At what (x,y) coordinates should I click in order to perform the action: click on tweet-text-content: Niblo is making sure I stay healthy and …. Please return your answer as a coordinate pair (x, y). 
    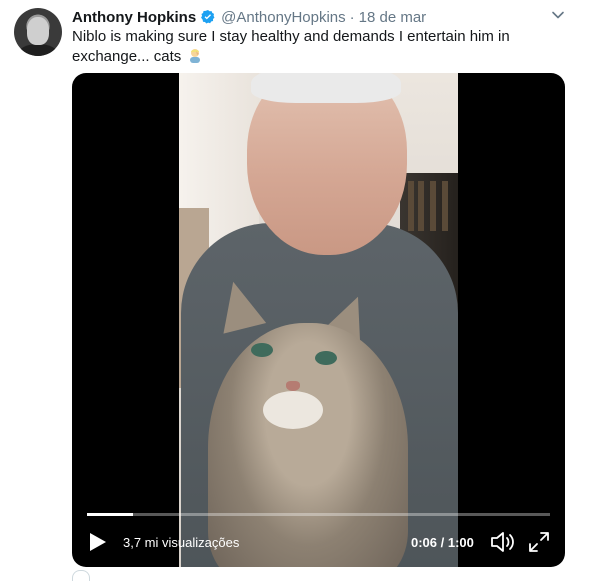
    Looking at the image, I should click on (291, 46).